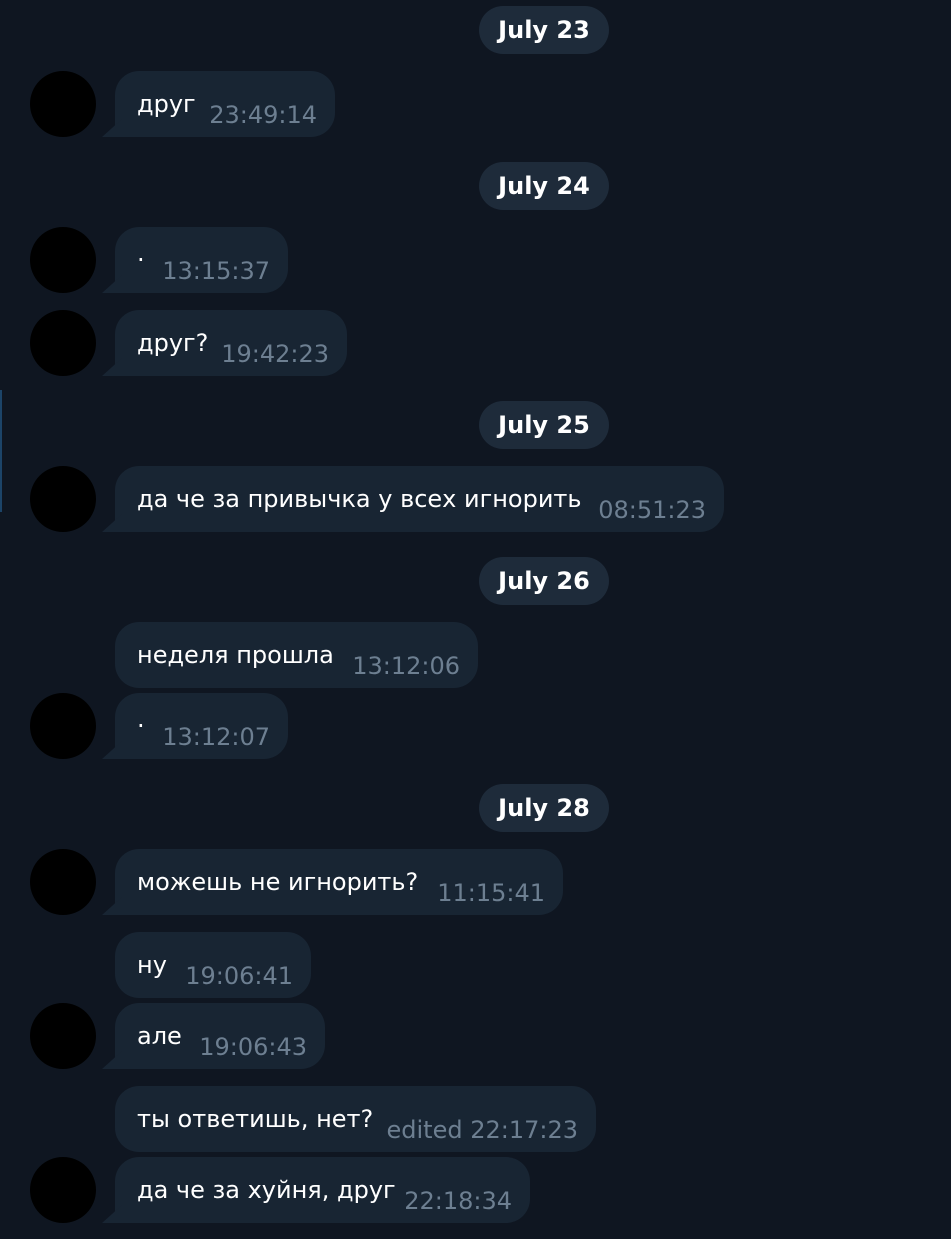 The height and width of the screenshot is (1239, 951). I want to click on message-text: да че за хуйня, друг, so click(266, 1190).